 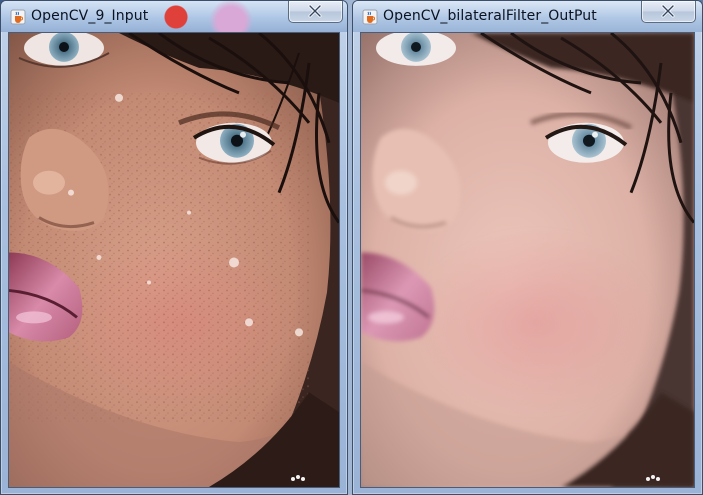 What do you see at coordinates (174, 16) in the screenshot?
I see `titlebar: OpenCV_9_Input` at bounding box center [174, 16].